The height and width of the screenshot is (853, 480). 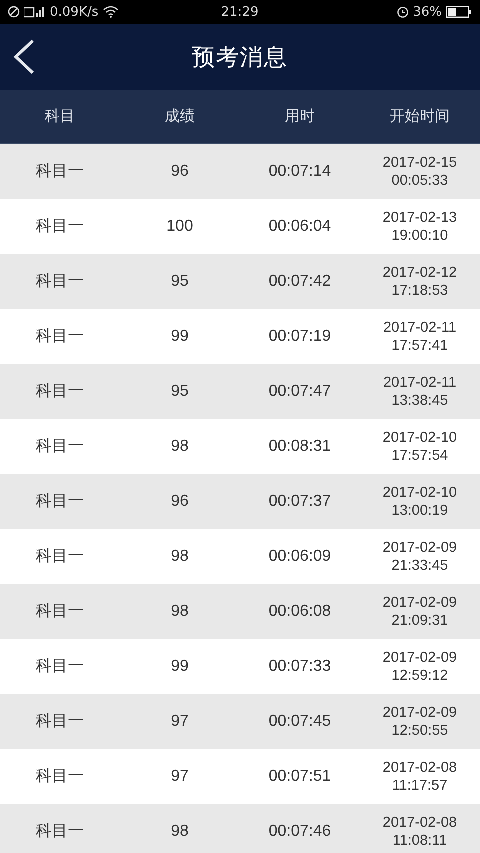 I want to click on duration-cell-text: 00:06:08, so click(x=300, y=611).